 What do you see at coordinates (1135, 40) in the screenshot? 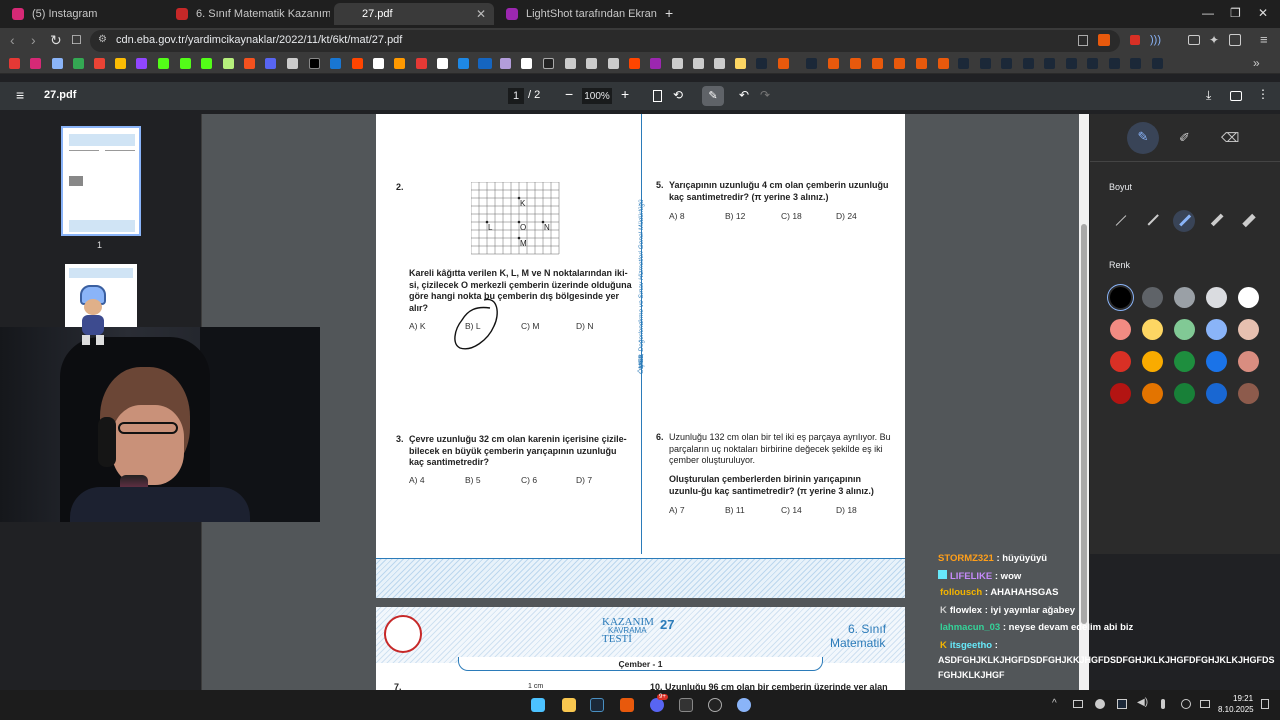
I see `ublock-icon` at bounding box center [1135, 40].